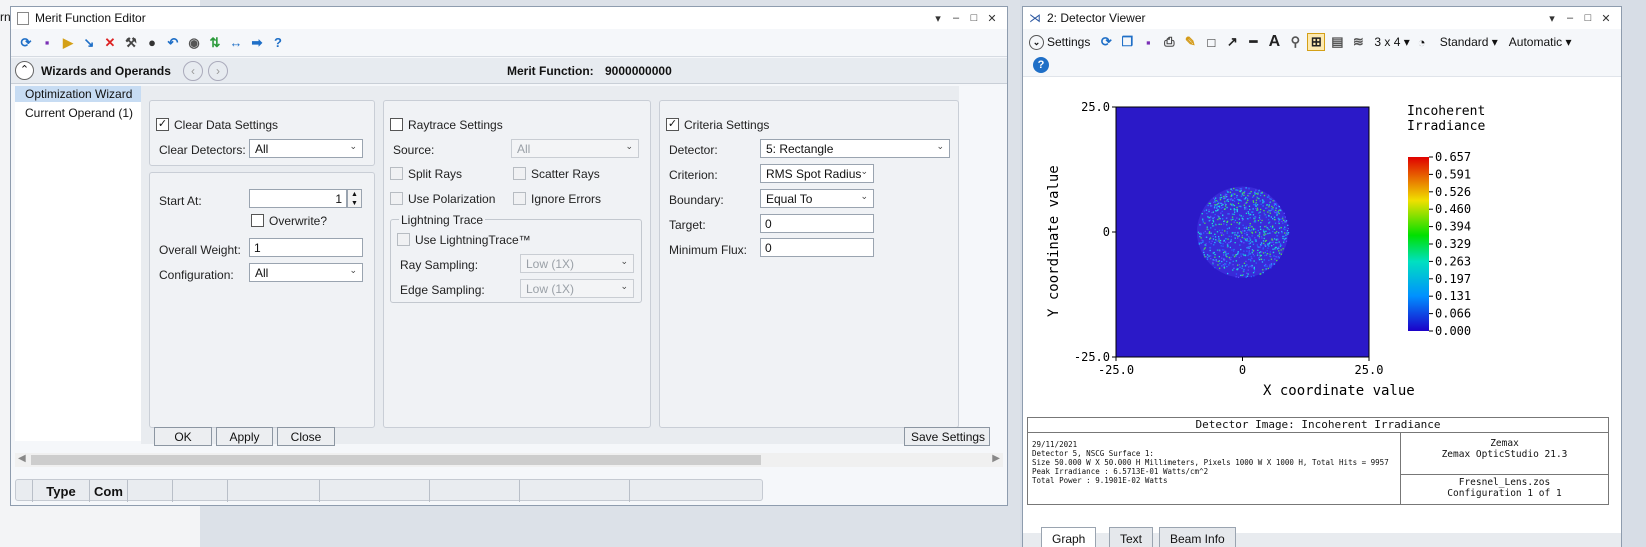  I want to click on mfe-menu-icon: ▾, so click(938, 18).